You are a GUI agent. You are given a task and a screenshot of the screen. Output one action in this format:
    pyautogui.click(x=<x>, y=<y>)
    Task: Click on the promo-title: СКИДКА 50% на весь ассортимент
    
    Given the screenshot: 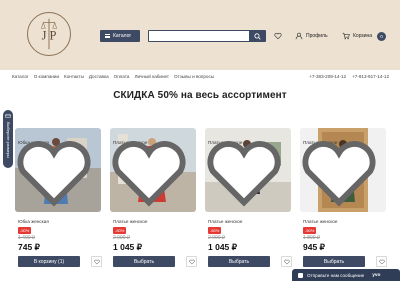 What is the action you would take?
    pyautogui.click(x=200, y=95)
    